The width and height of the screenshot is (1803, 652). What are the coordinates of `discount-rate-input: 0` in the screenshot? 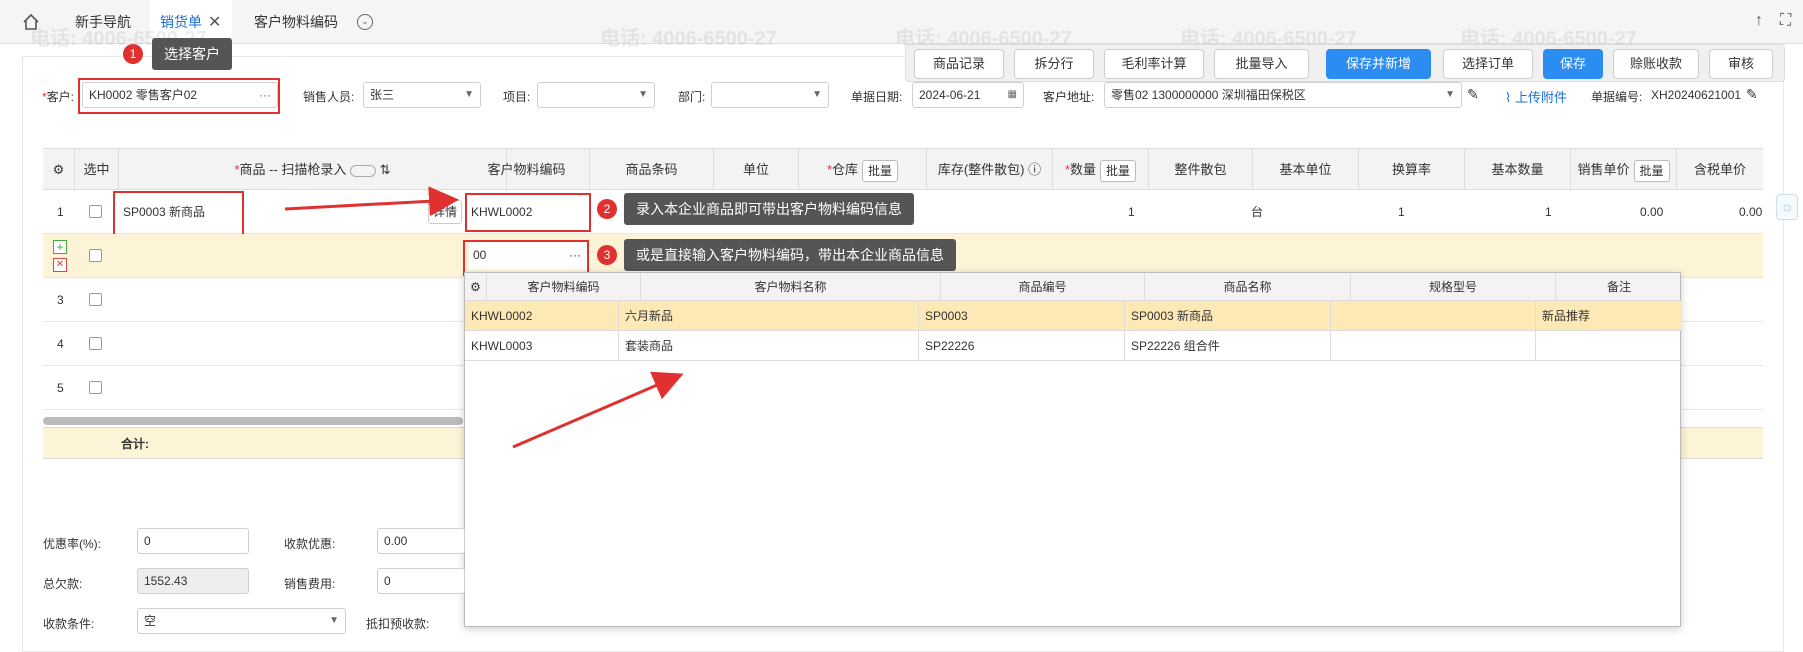 It's located at (193, 541).